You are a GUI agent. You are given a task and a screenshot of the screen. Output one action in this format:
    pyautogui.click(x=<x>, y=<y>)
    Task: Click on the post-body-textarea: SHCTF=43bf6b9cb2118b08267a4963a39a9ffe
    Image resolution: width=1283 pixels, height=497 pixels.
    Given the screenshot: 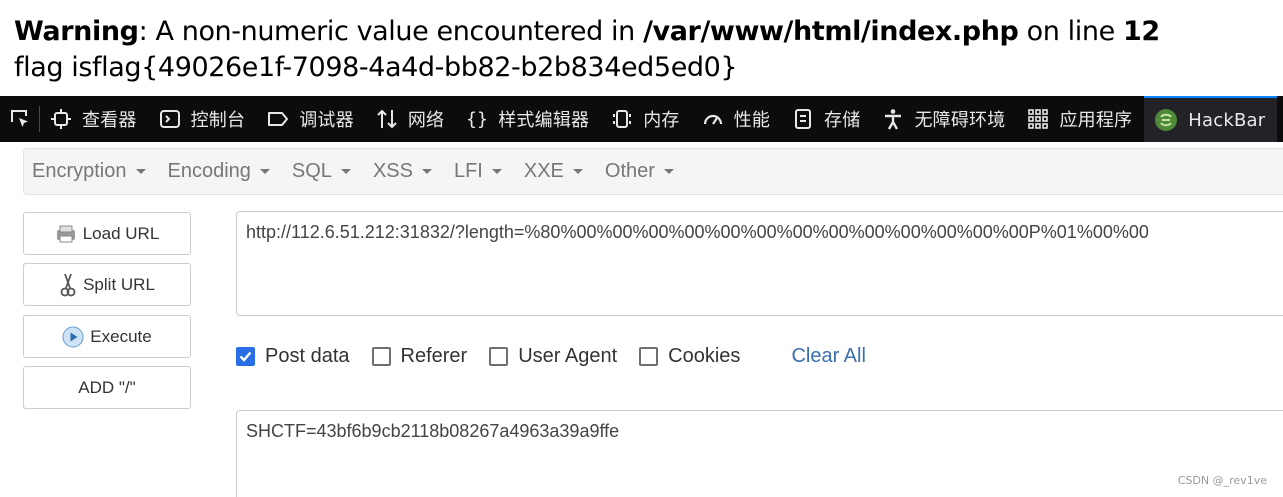 What is the action you would take?
    pyautogui.click(x=759, y=453)
    